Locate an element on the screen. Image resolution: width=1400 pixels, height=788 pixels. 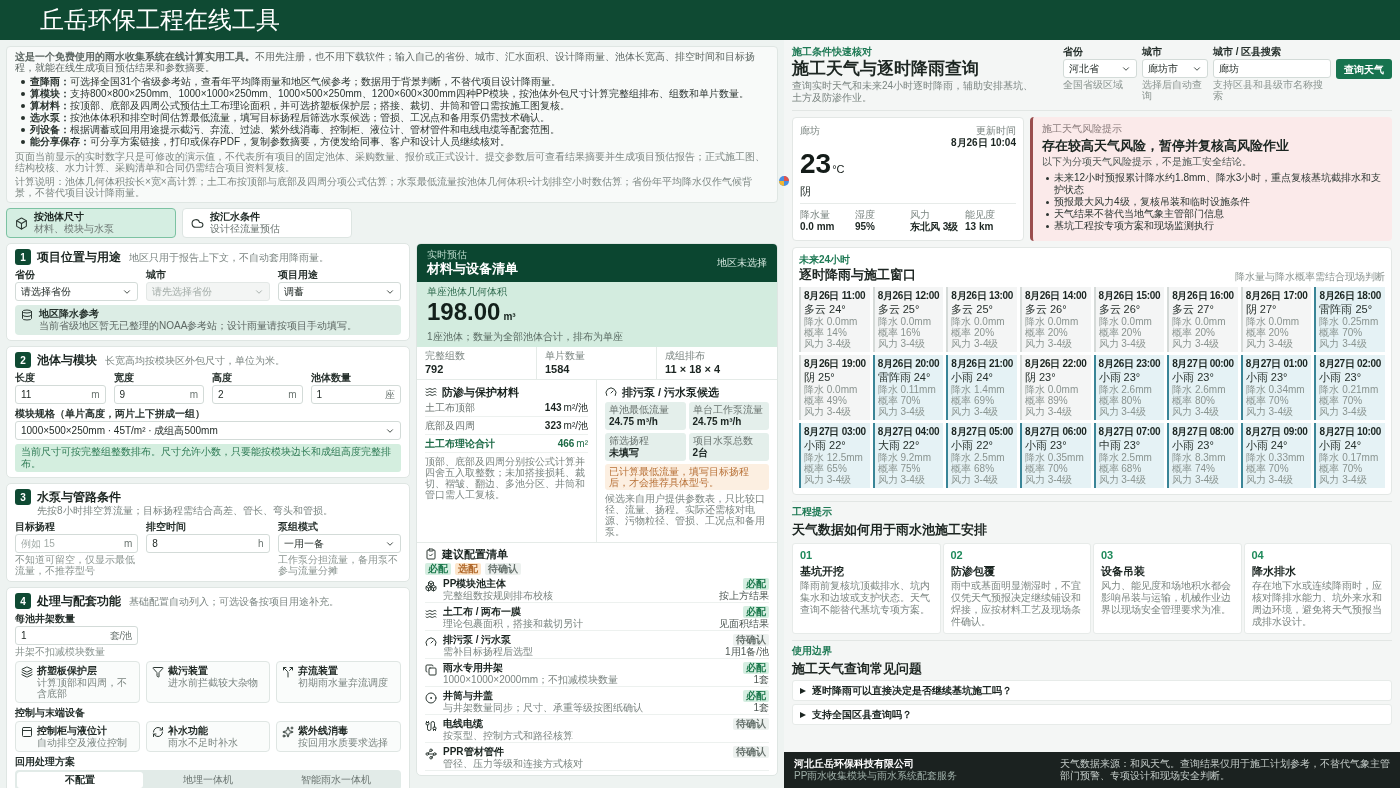
section-title: 水泵与管路条件 is located at coordinates (79, 497).